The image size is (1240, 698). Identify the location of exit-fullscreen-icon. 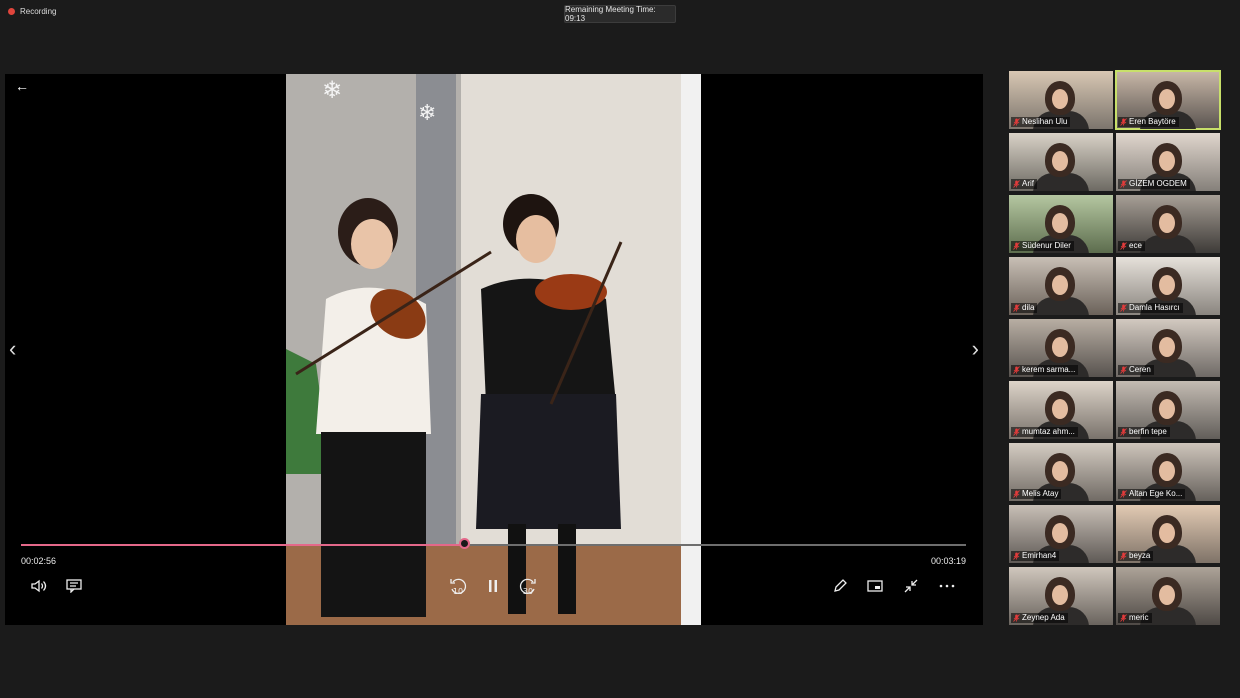
(911, 586).